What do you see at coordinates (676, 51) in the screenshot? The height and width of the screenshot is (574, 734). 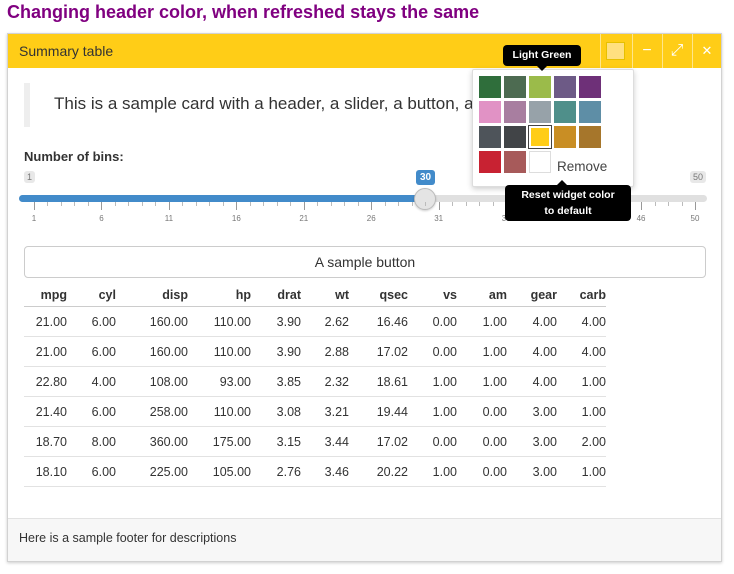 I see `maximize-button: ⤢` at bounding box center [676, 51].